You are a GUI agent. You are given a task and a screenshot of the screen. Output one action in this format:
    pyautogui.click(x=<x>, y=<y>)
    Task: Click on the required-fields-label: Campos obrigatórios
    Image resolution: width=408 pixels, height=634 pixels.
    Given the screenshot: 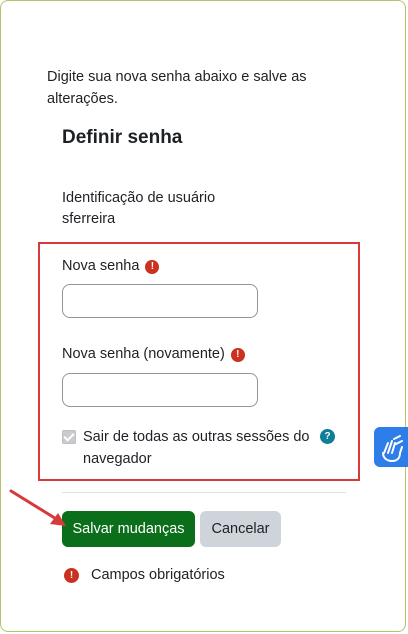 What is the action you would take?
    pyautogui.click(x=158, y=575)
    